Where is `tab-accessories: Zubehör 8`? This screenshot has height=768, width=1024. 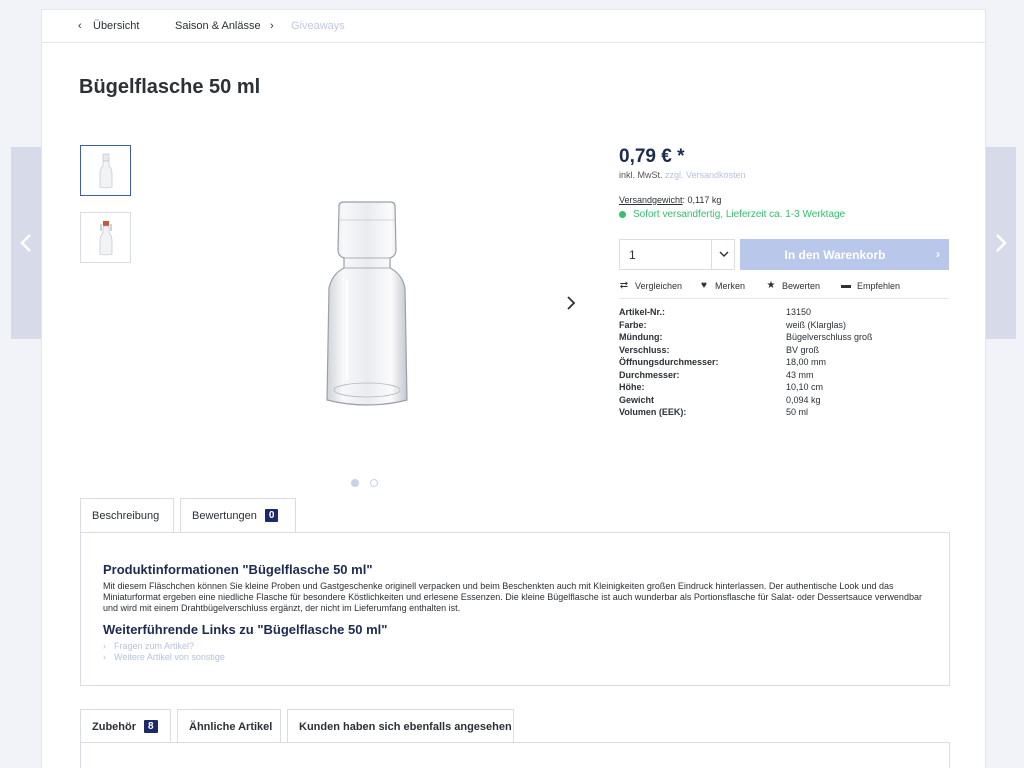
tab-accessories: Zubehör 8 is located at coordinates (125, 726).